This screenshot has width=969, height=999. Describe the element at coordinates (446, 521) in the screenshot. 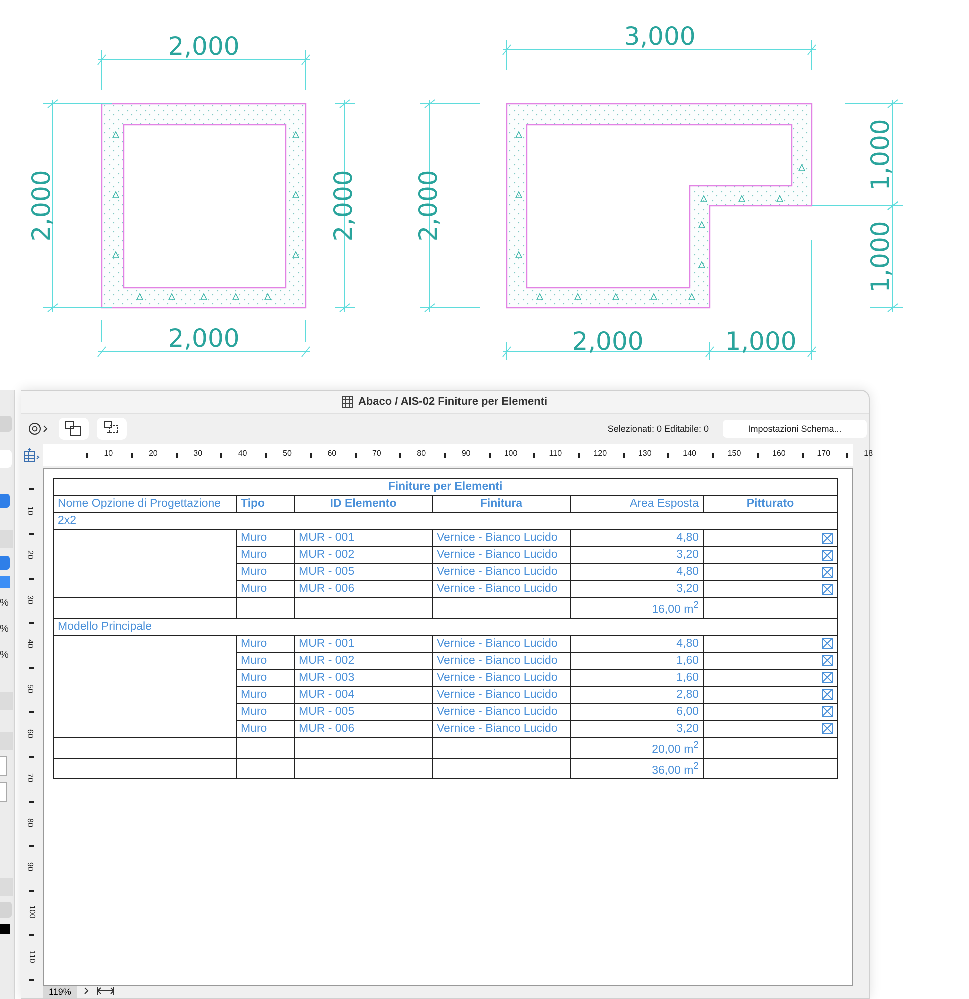

I see `group-name: 2x2` at that location.